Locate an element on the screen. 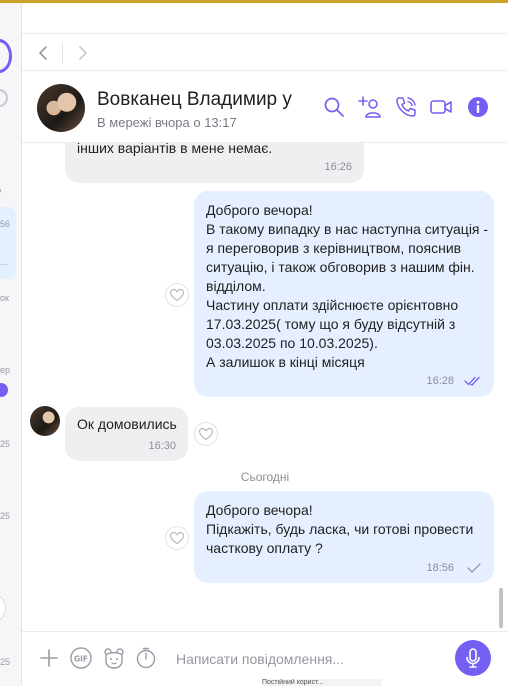 This screenshot has height=686, width=508. message-time: 16:26 is located at coordinates (338, 167).